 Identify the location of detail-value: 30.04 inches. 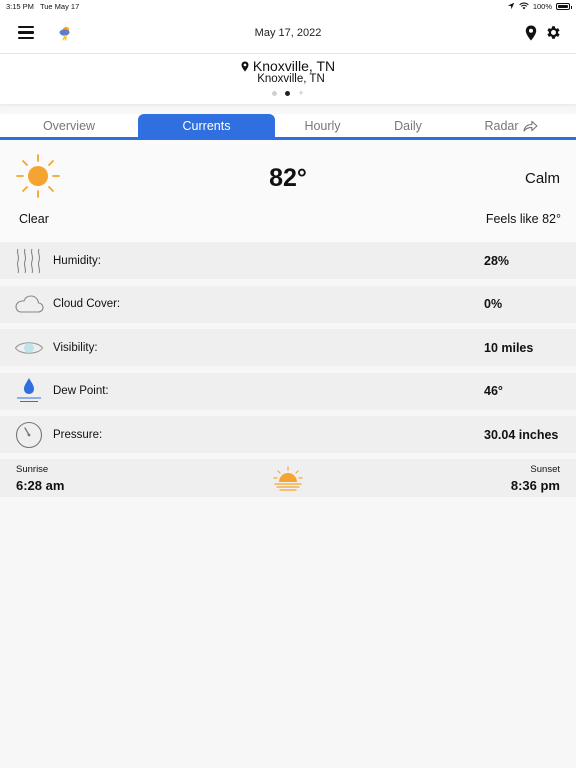
(521, 434).